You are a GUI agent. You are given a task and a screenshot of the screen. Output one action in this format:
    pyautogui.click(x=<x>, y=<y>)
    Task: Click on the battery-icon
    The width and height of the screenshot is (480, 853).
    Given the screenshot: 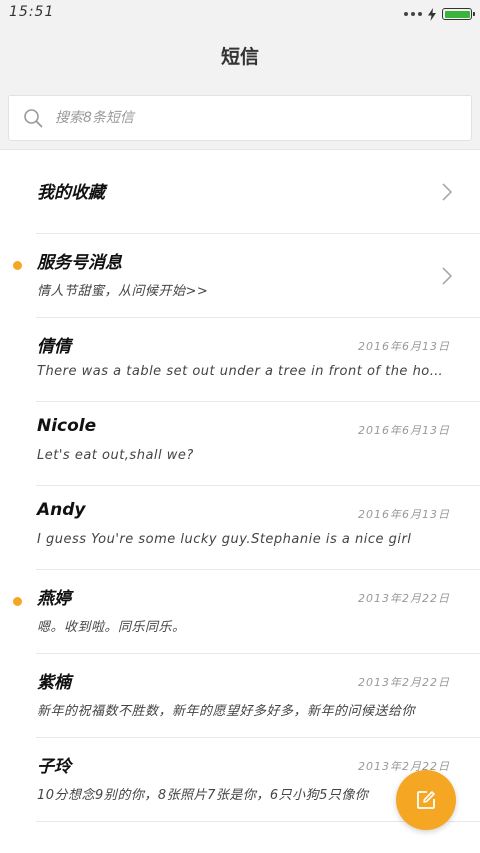 What is the action you would take?
    pyautogui.click(x=458, y=14)
    